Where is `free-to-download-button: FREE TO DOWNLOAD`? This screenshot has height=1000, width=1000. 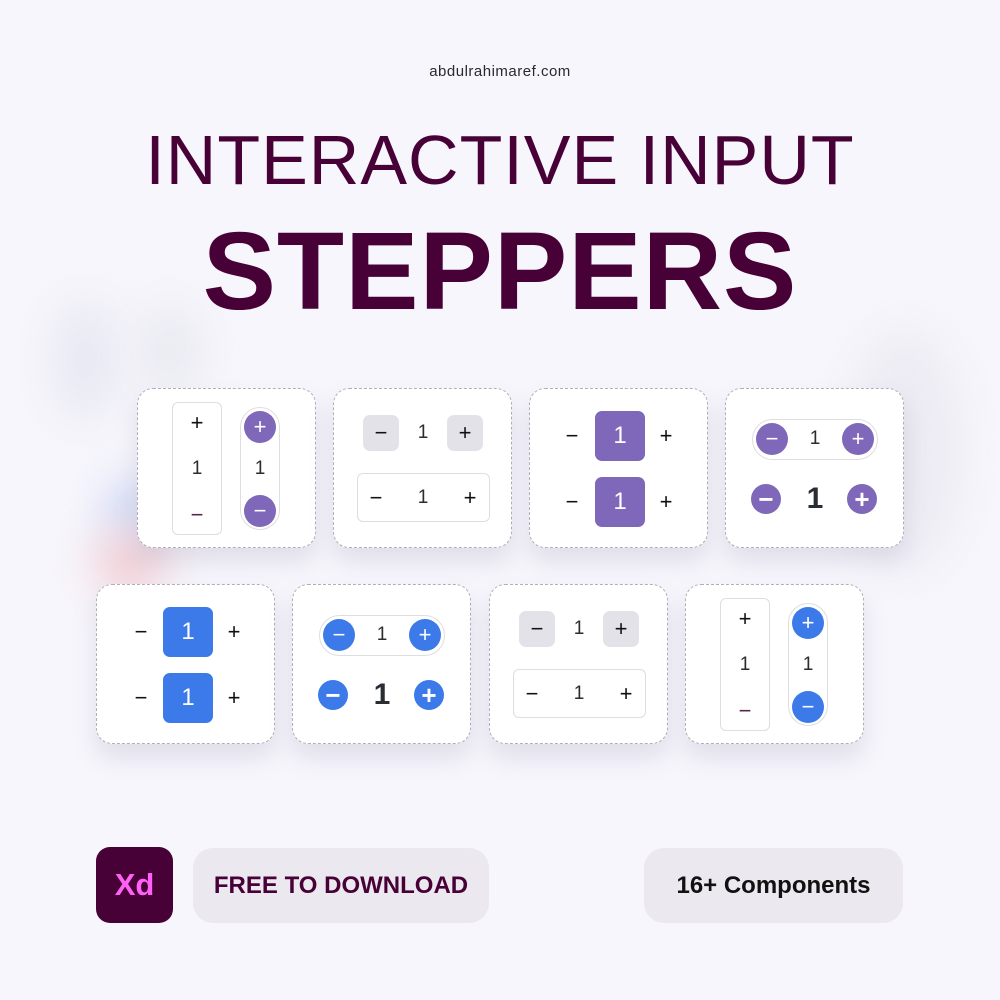
free-to-download-button: FREE TO DOWNLOAD is located at coordinates (341, 885).